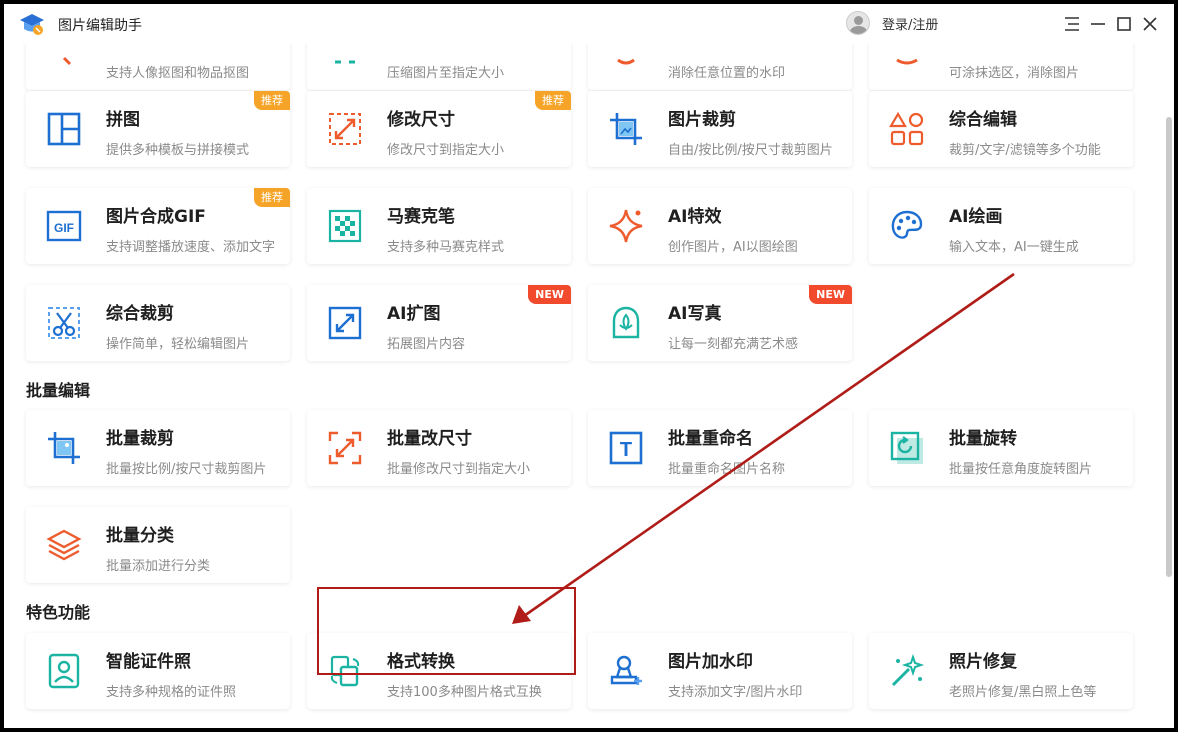 This screenshot has height=732, width=1178. Describe the element at coordinates (906, 447) in the screenshot. I see `rotate-icon` at that location.